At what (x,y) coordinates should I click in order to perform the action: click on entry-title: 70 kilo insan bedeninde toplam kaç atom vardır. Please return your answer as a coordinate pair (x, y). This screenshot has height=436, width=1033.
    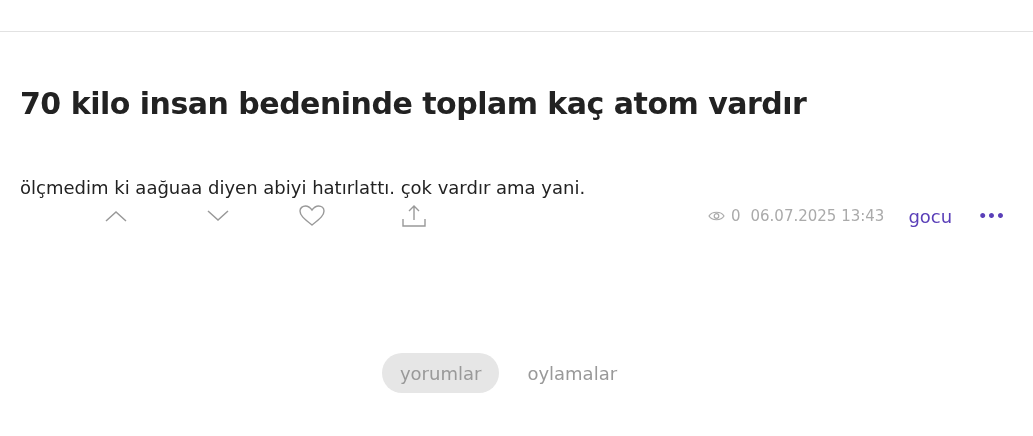
    Looking at the image, I should click on (414, 104).